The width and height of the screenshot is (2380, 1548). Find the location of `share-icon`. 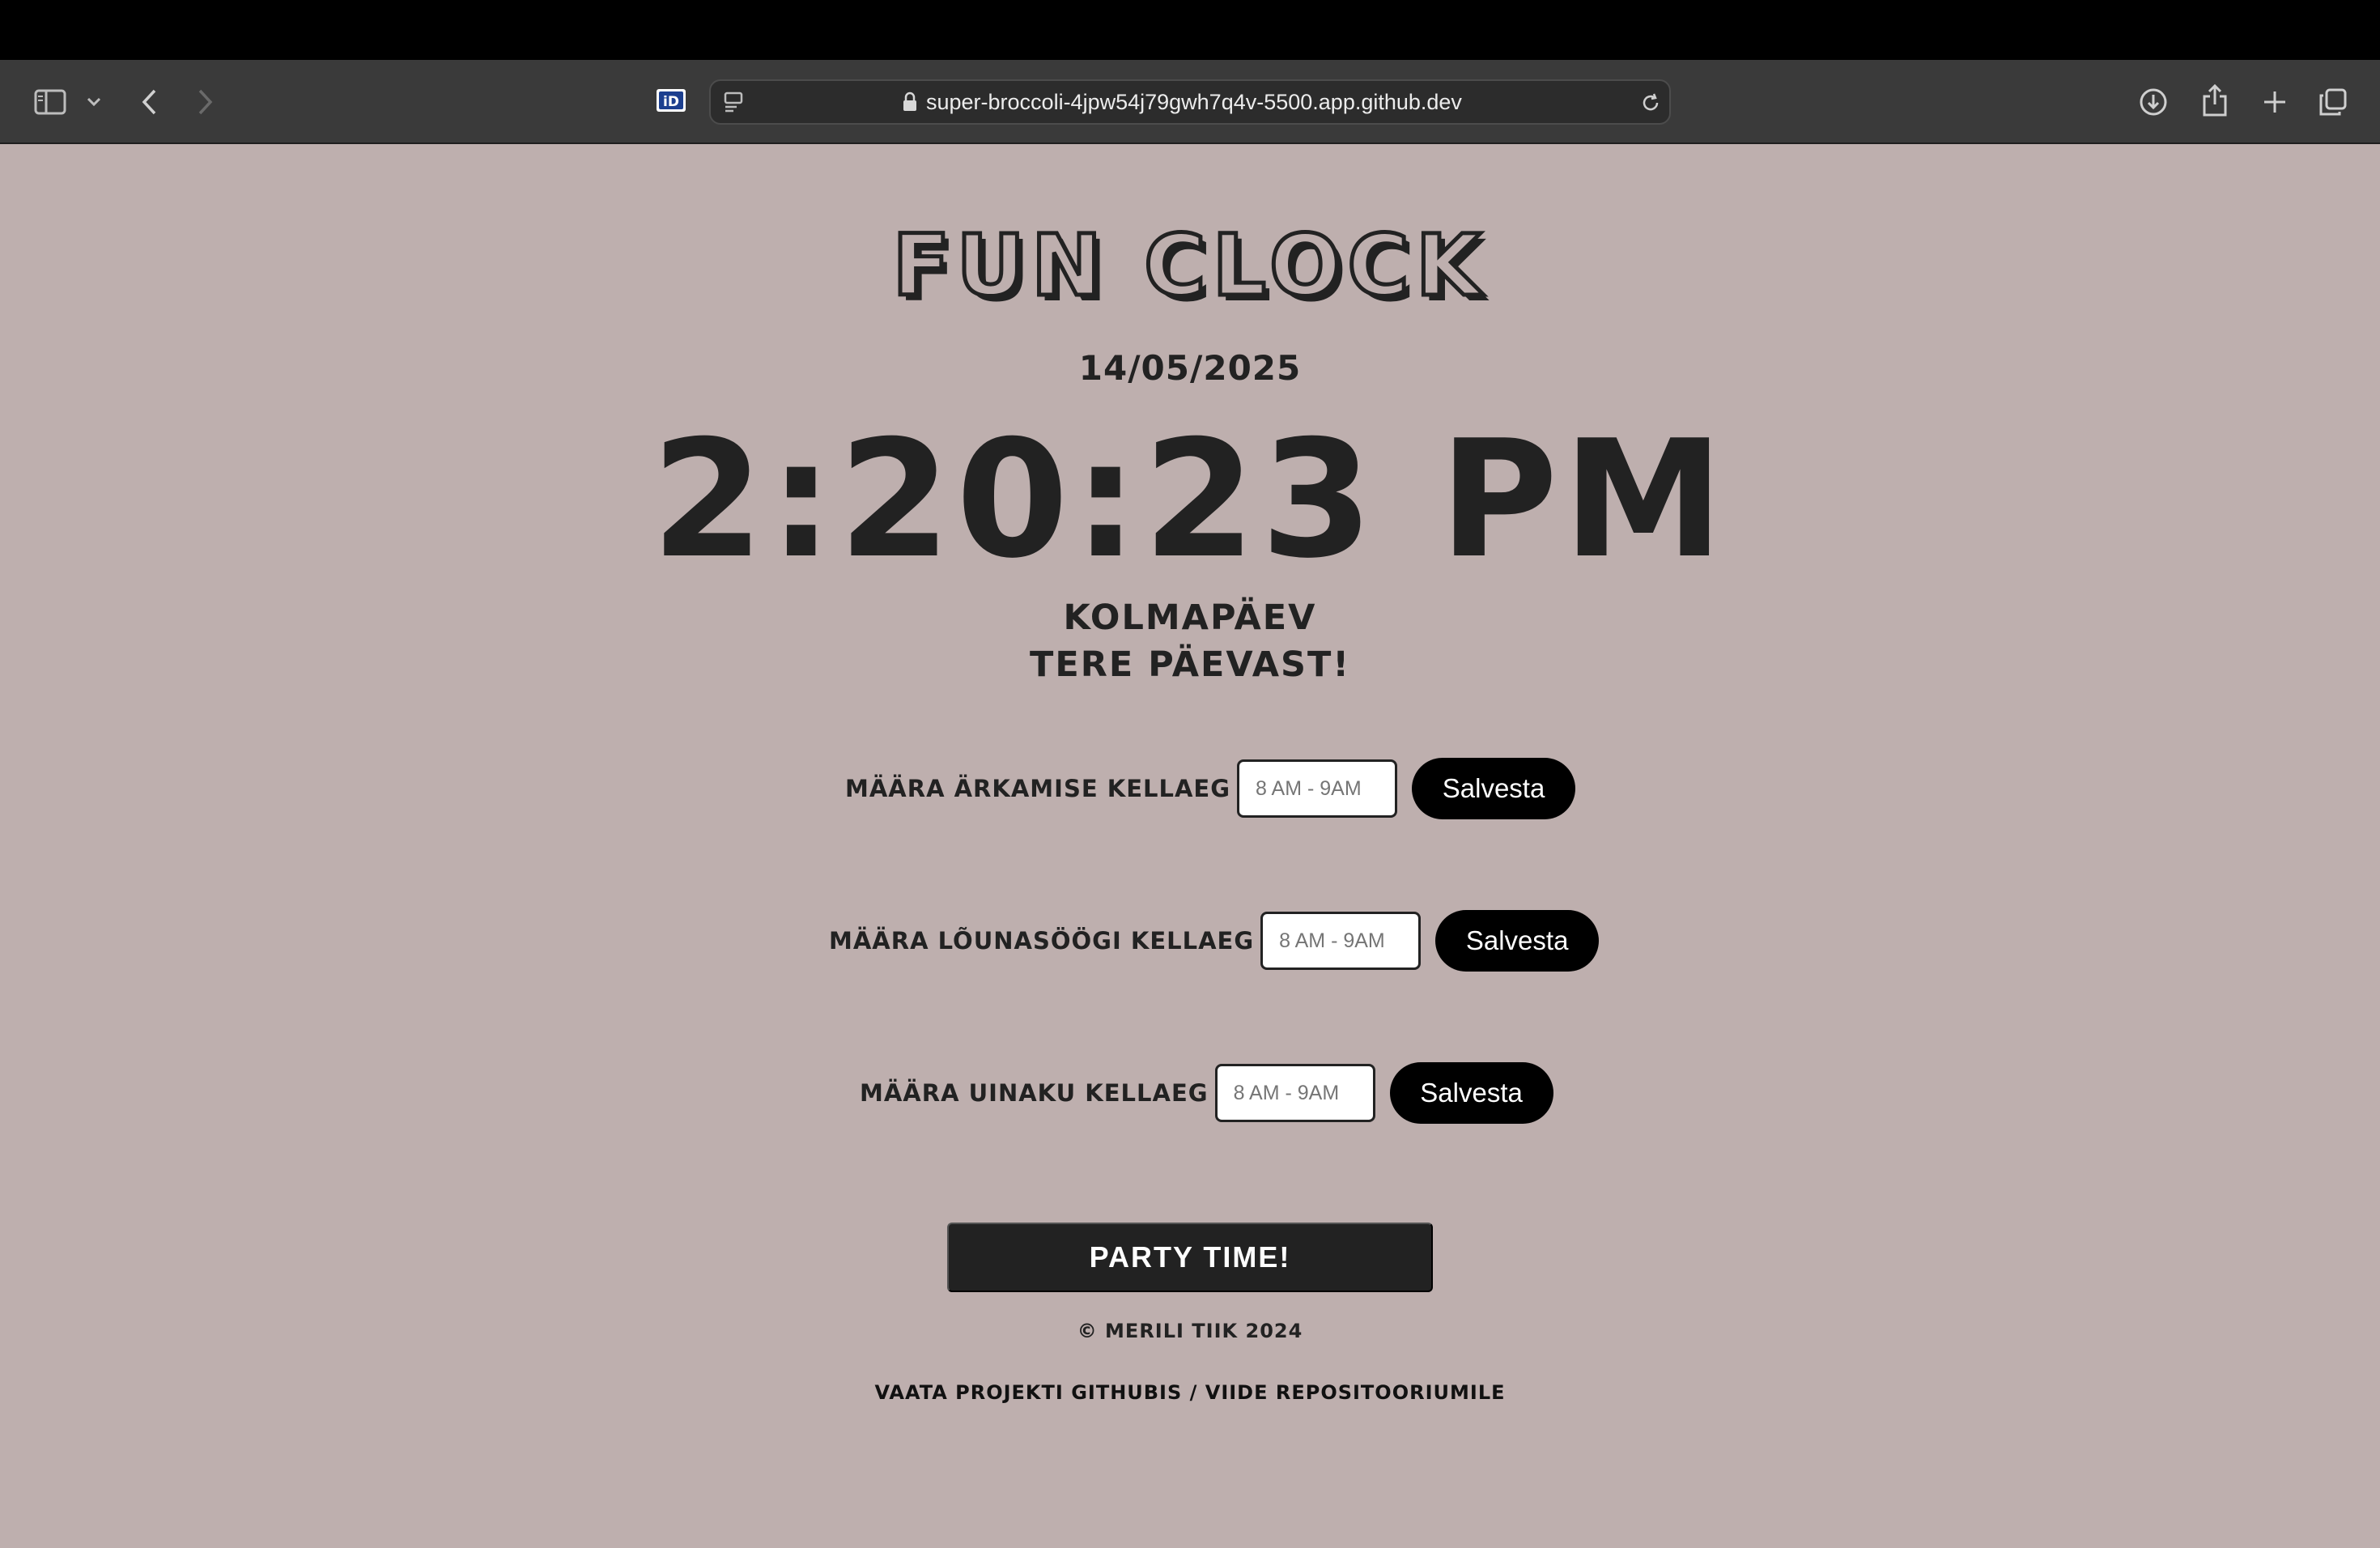

share-icon is located at coordinates (2215, 100).